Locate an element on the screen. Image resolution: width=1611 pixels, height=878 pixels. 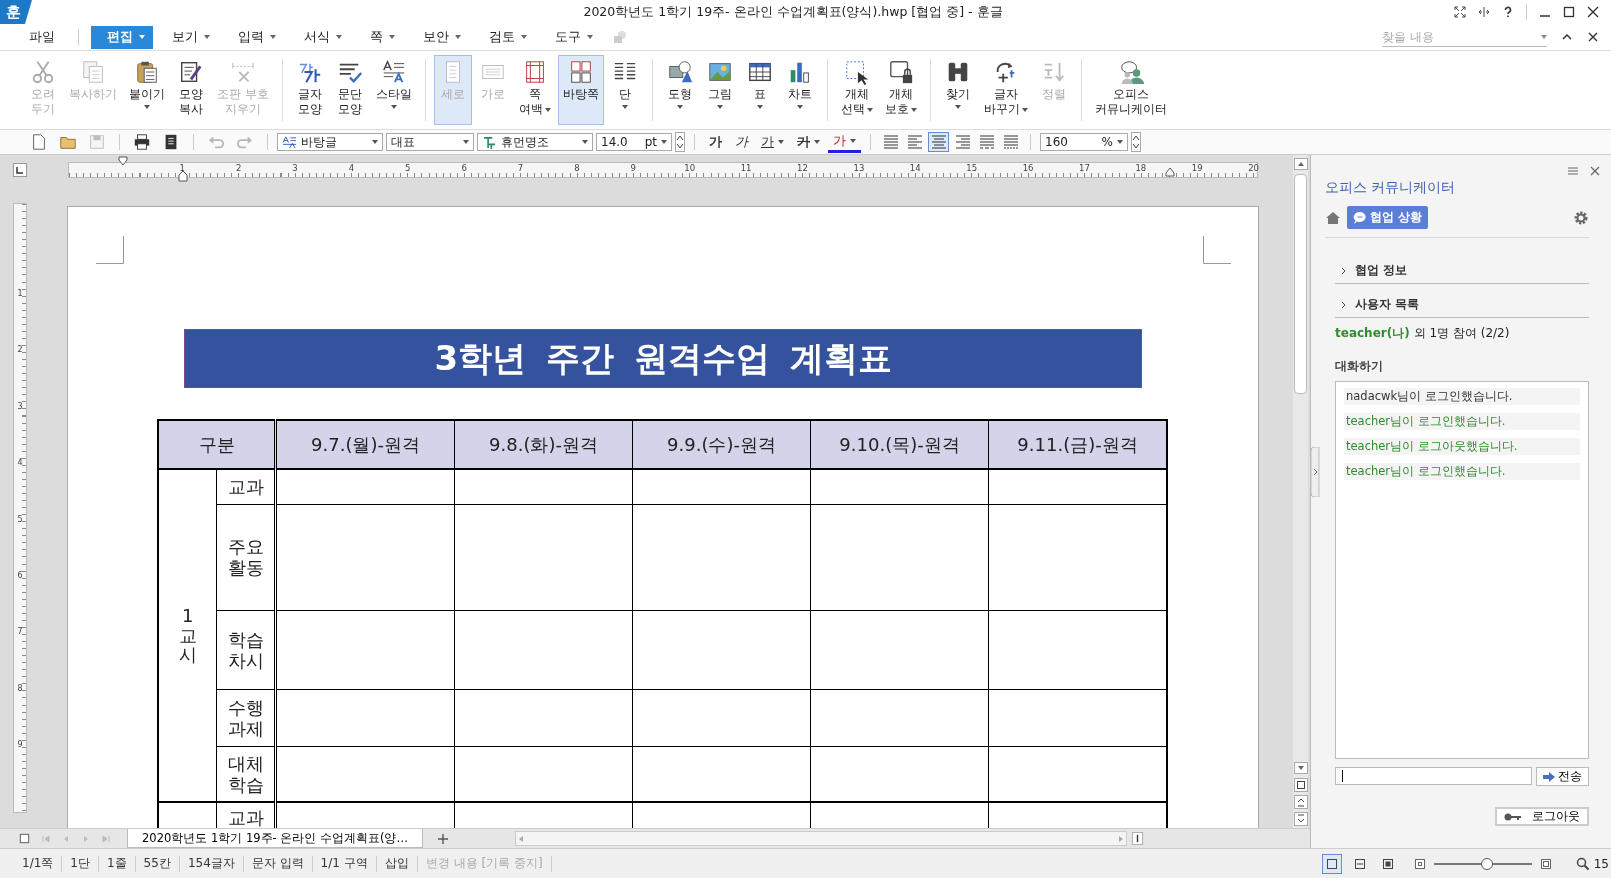
add-tab-icon is located at coordinates (443, 838).